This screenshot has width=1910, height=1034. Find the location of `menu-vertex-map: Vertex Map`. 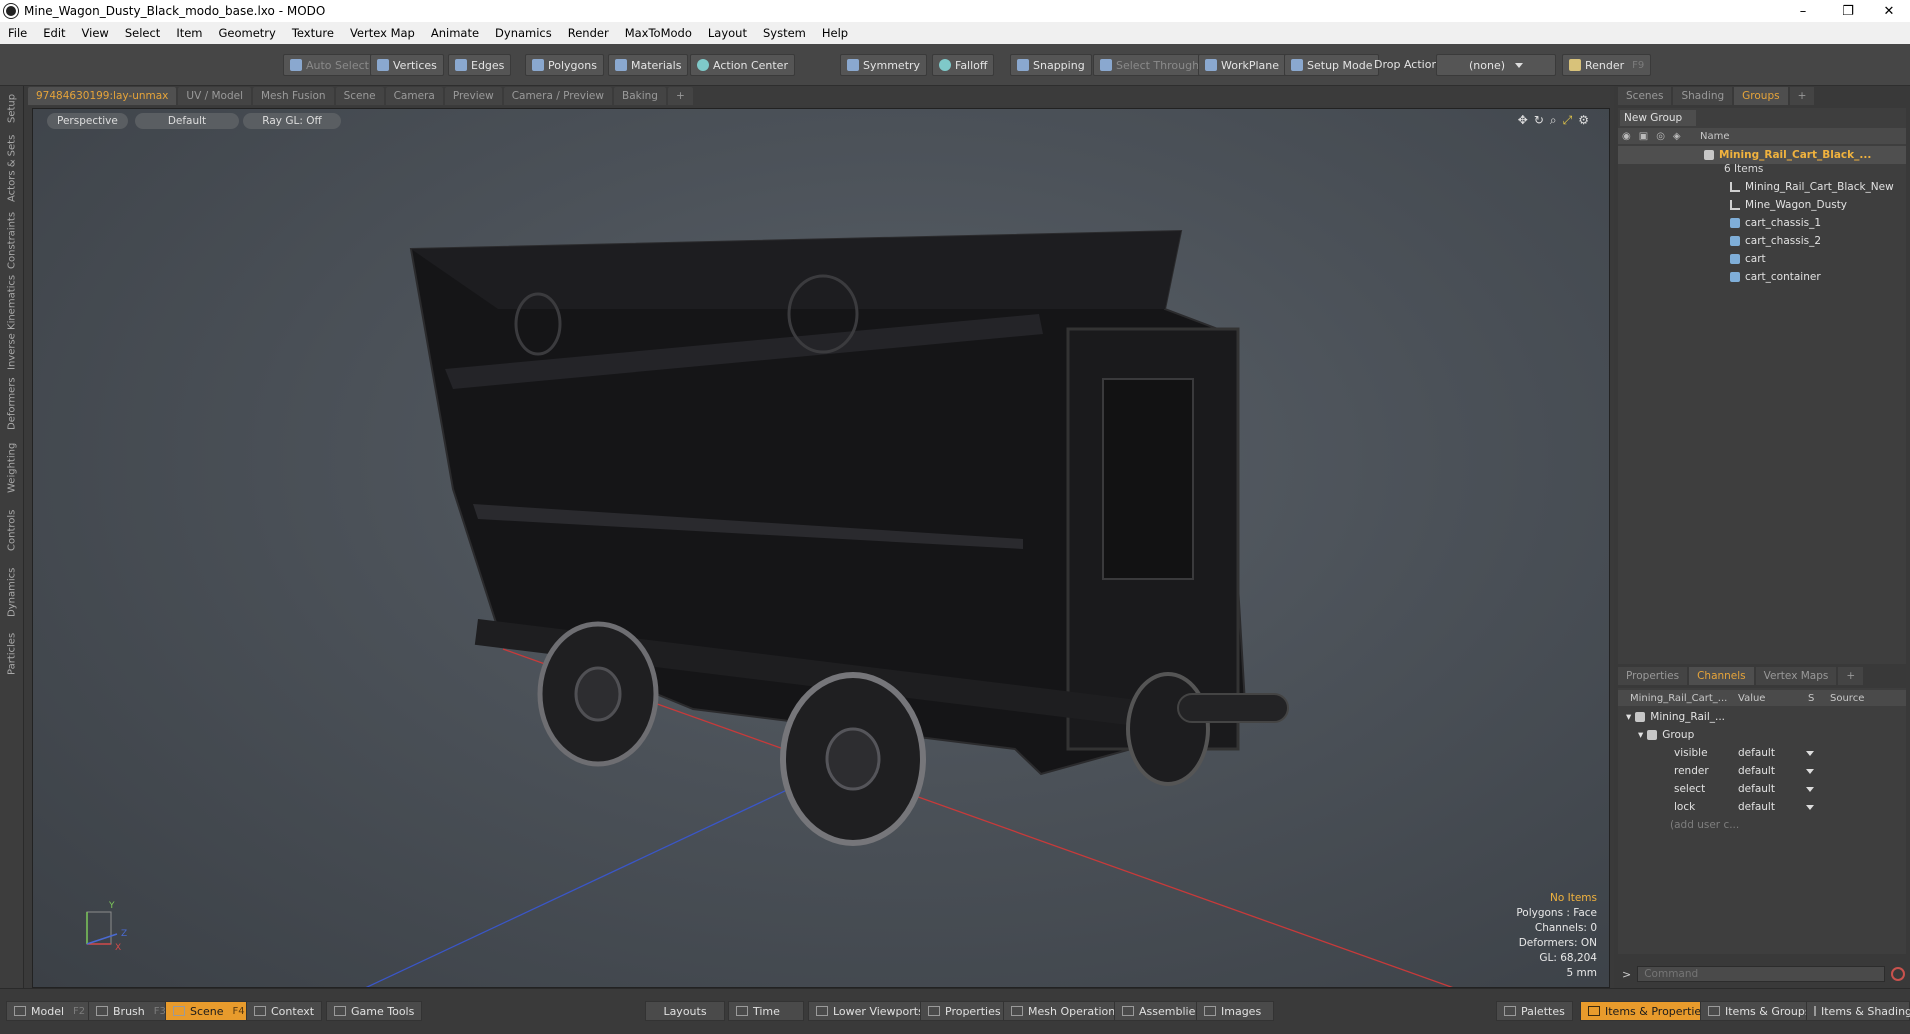

menu-vertex-map: Vertex Map is located at coordinates (382, 33).